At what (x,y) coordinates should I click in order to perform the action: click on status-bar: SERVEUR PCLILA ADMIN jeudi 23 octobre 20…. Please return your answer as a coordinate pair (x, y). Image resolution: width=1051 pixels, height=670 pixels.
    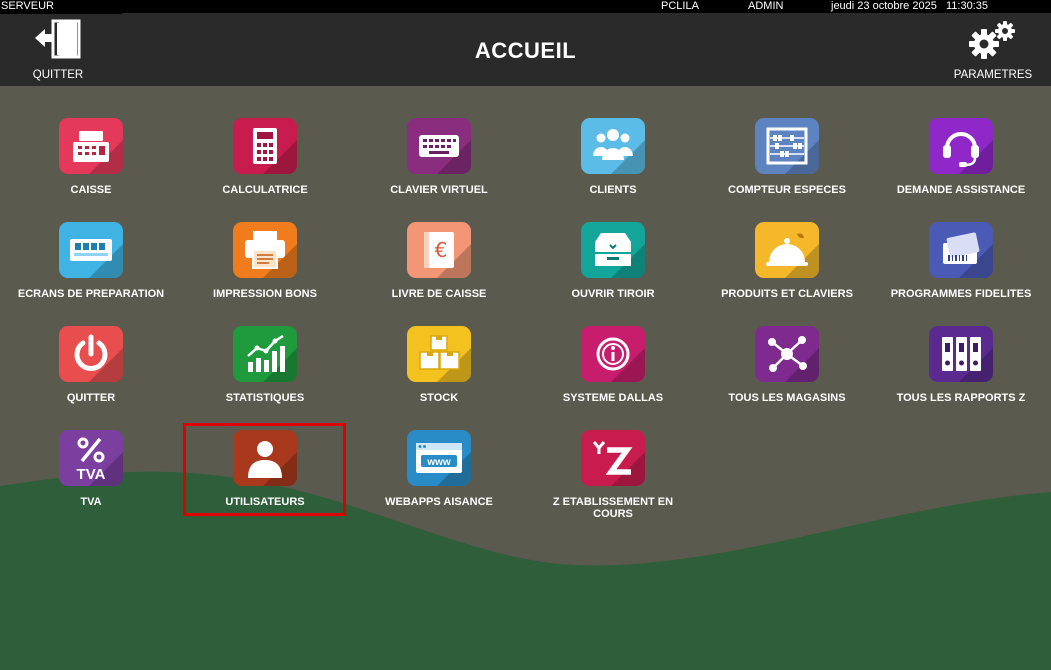
    Looking at the image, I should click on (525, 7).